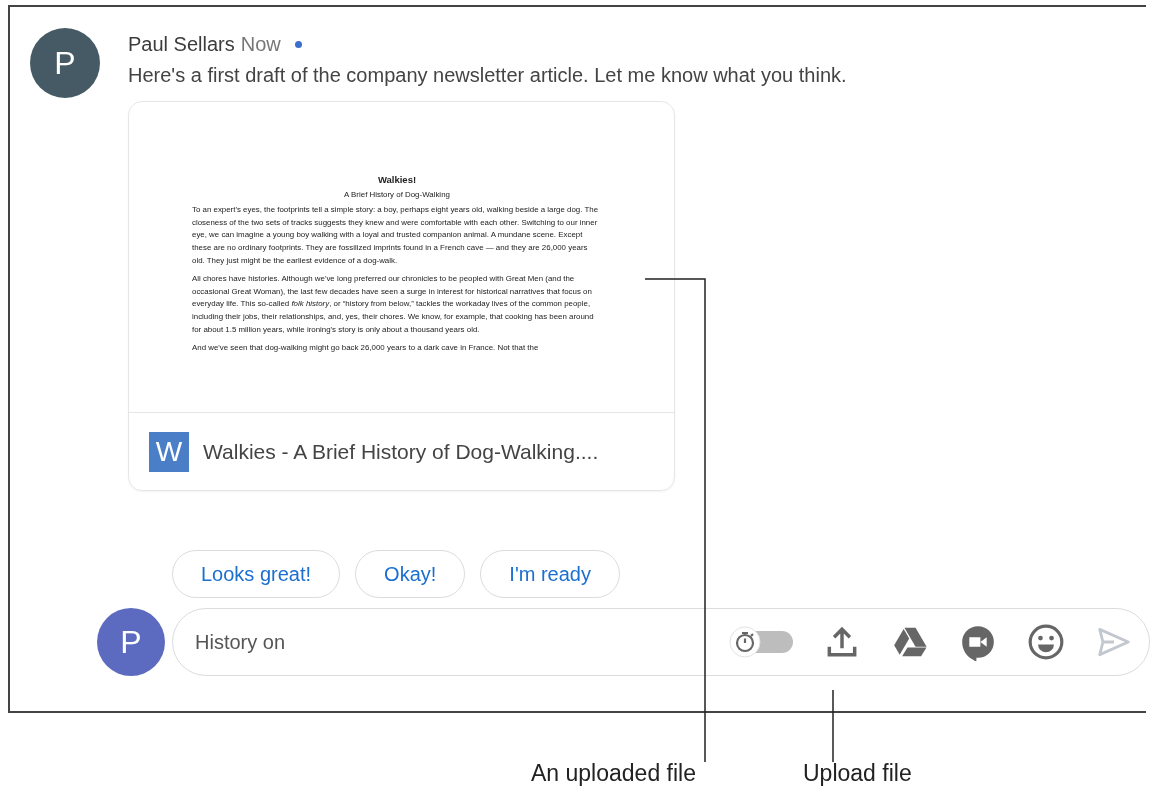 This screenshot has height=793, width=1156. Describe the element at coordinates (169, 451) in the screenshot. I see `document-file-icon: W` at that location.